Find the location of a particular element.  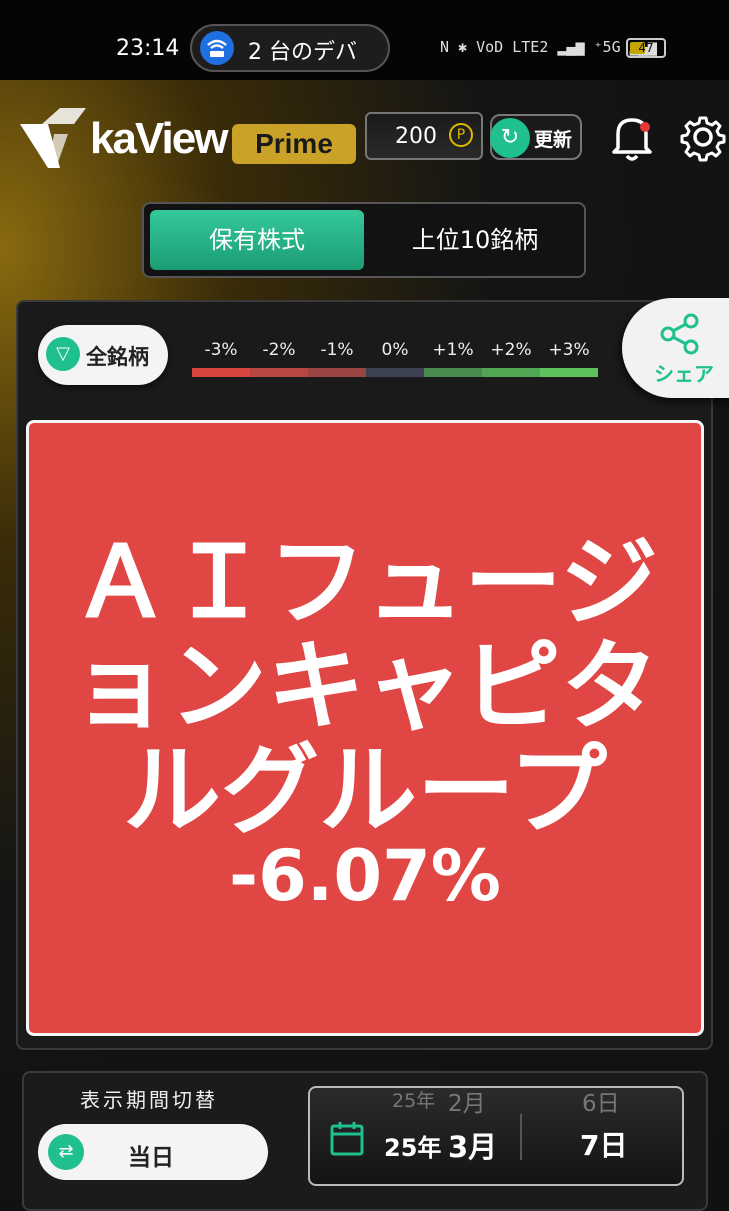

status-time: 23:14 is located at coordinates (148, 48).